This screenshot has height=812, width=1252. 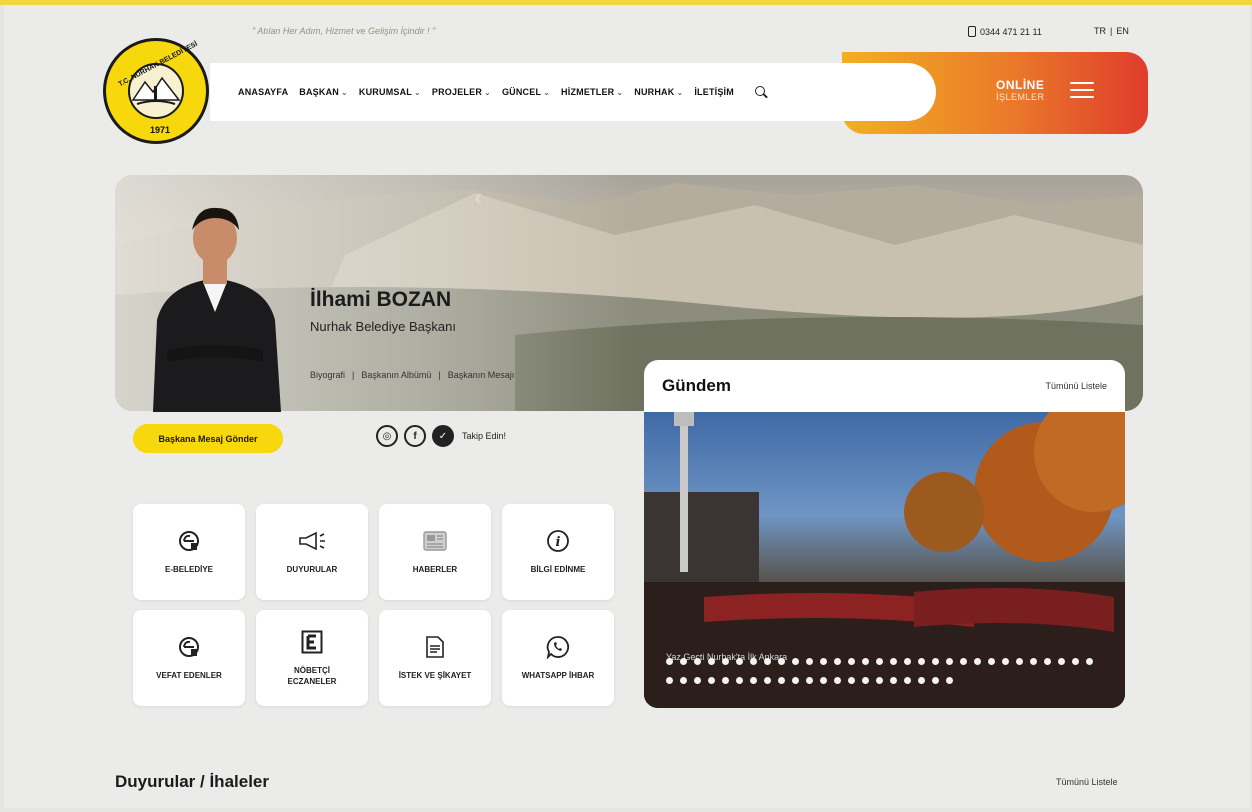 I want to click on link-biyografi: Biyografi, so click(x=327, y=375).